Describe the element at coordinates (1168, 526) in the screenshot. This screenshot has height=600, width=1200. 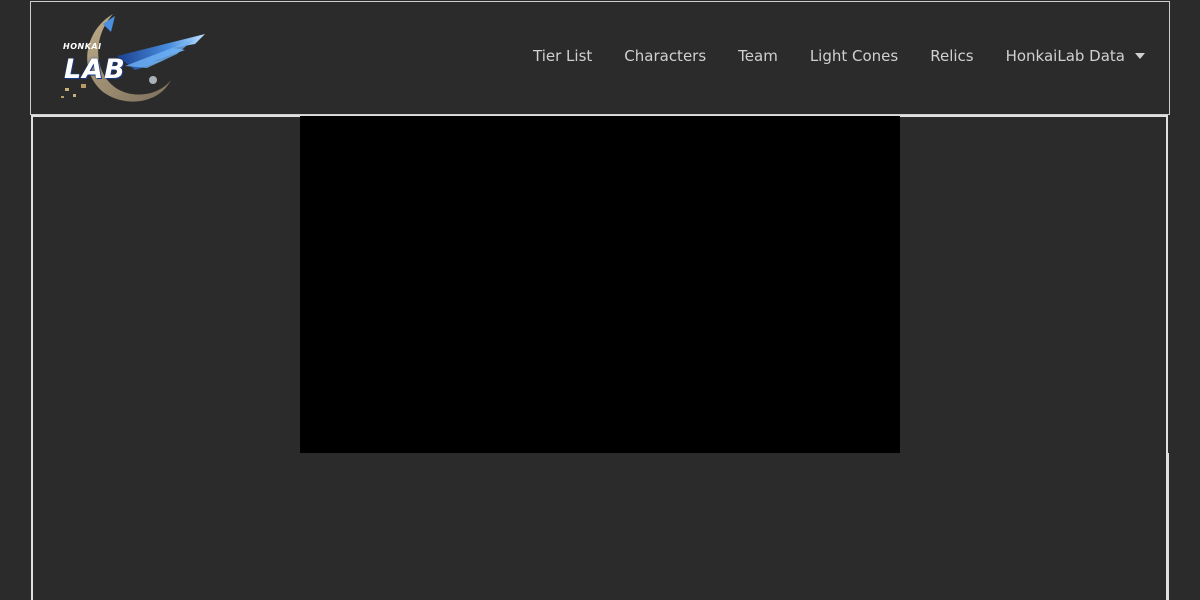
I see `frame-border-right` at that location.